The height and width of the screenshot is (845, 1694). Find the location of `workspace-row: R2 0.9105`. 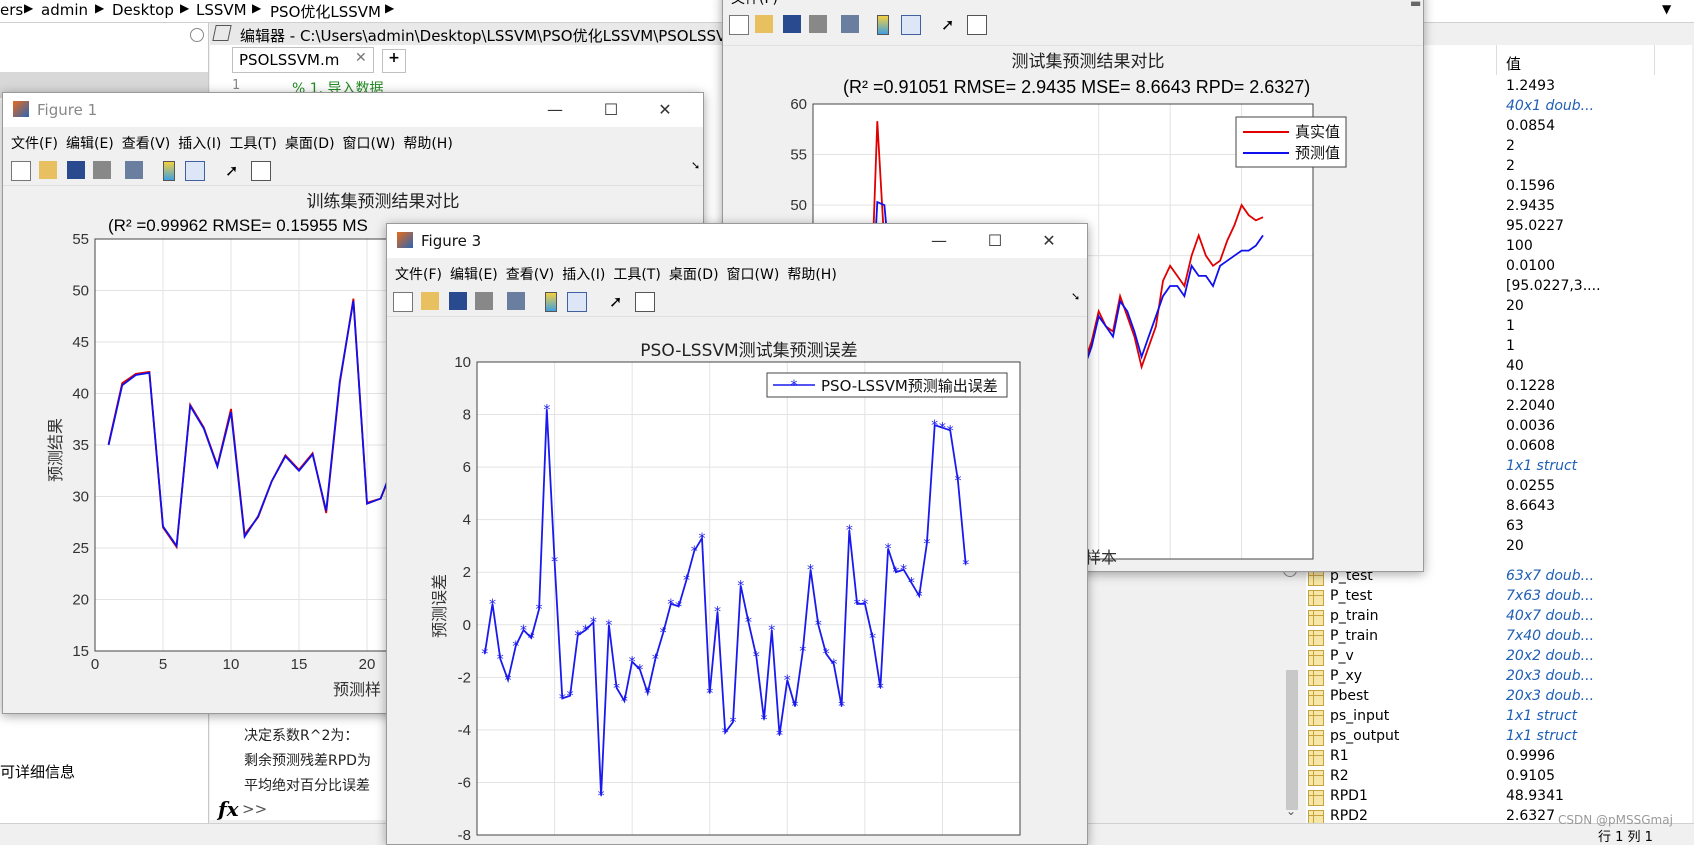

workspace-row: R2 0.9105 is located at coordinates (1496, 777).